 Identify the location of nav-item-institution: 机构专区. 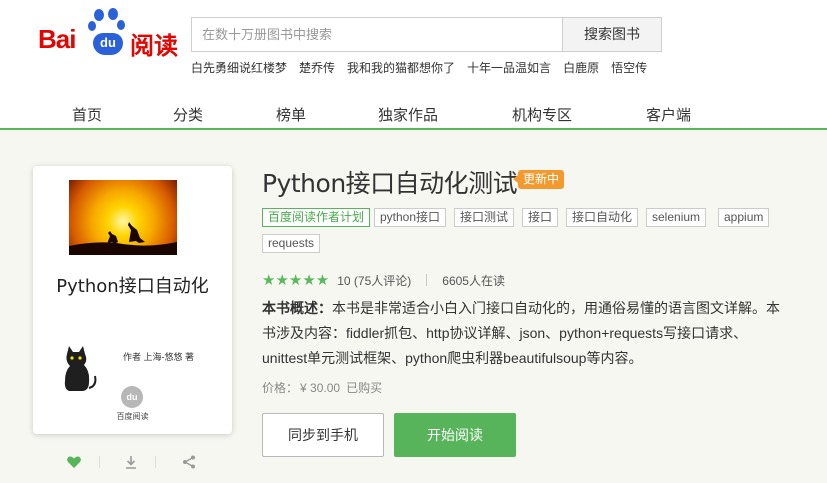
(542, 114).